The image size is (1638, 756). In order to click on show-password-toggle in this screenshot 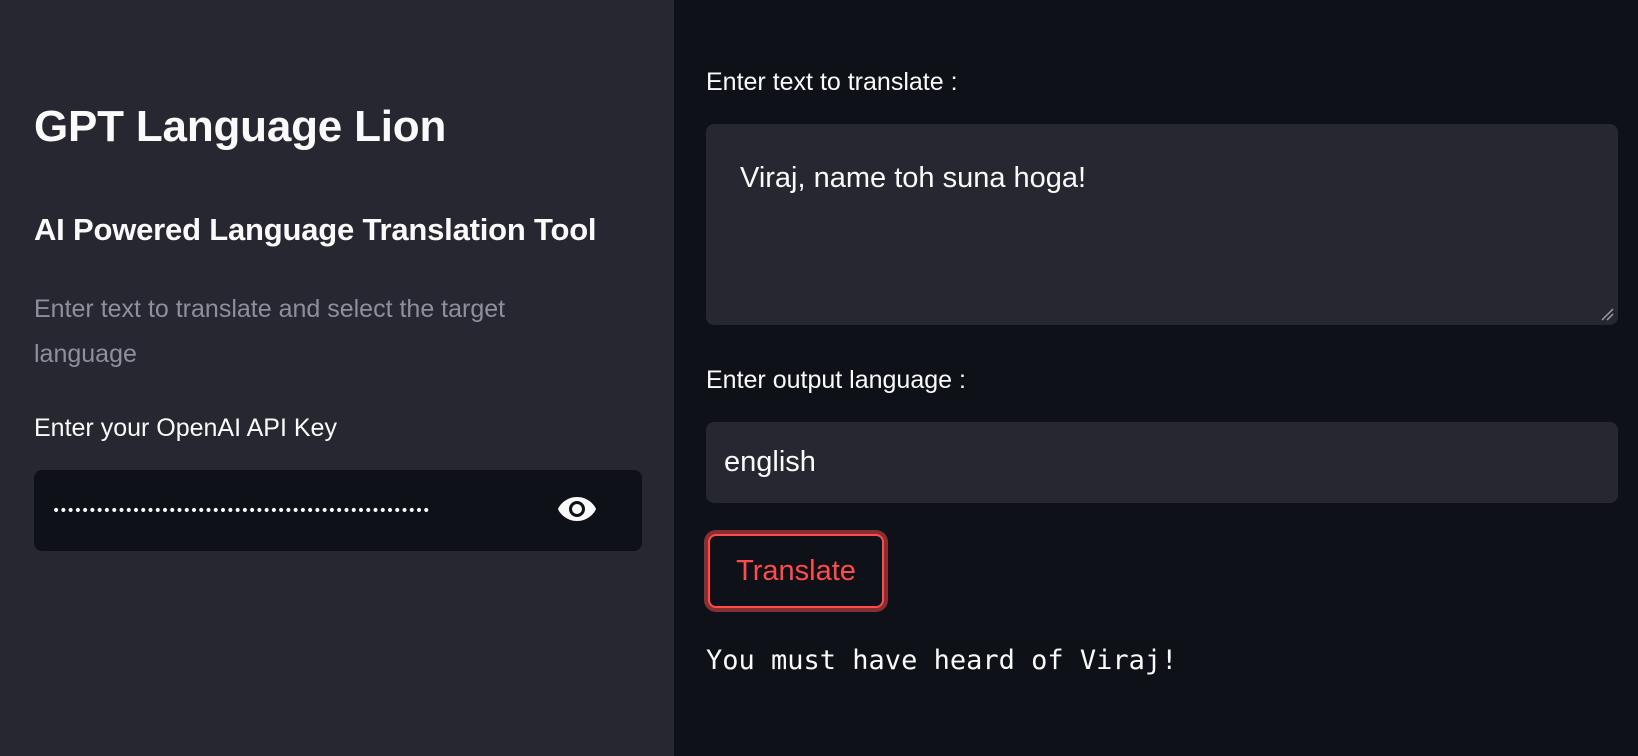, I will do `click(577, 511)`.